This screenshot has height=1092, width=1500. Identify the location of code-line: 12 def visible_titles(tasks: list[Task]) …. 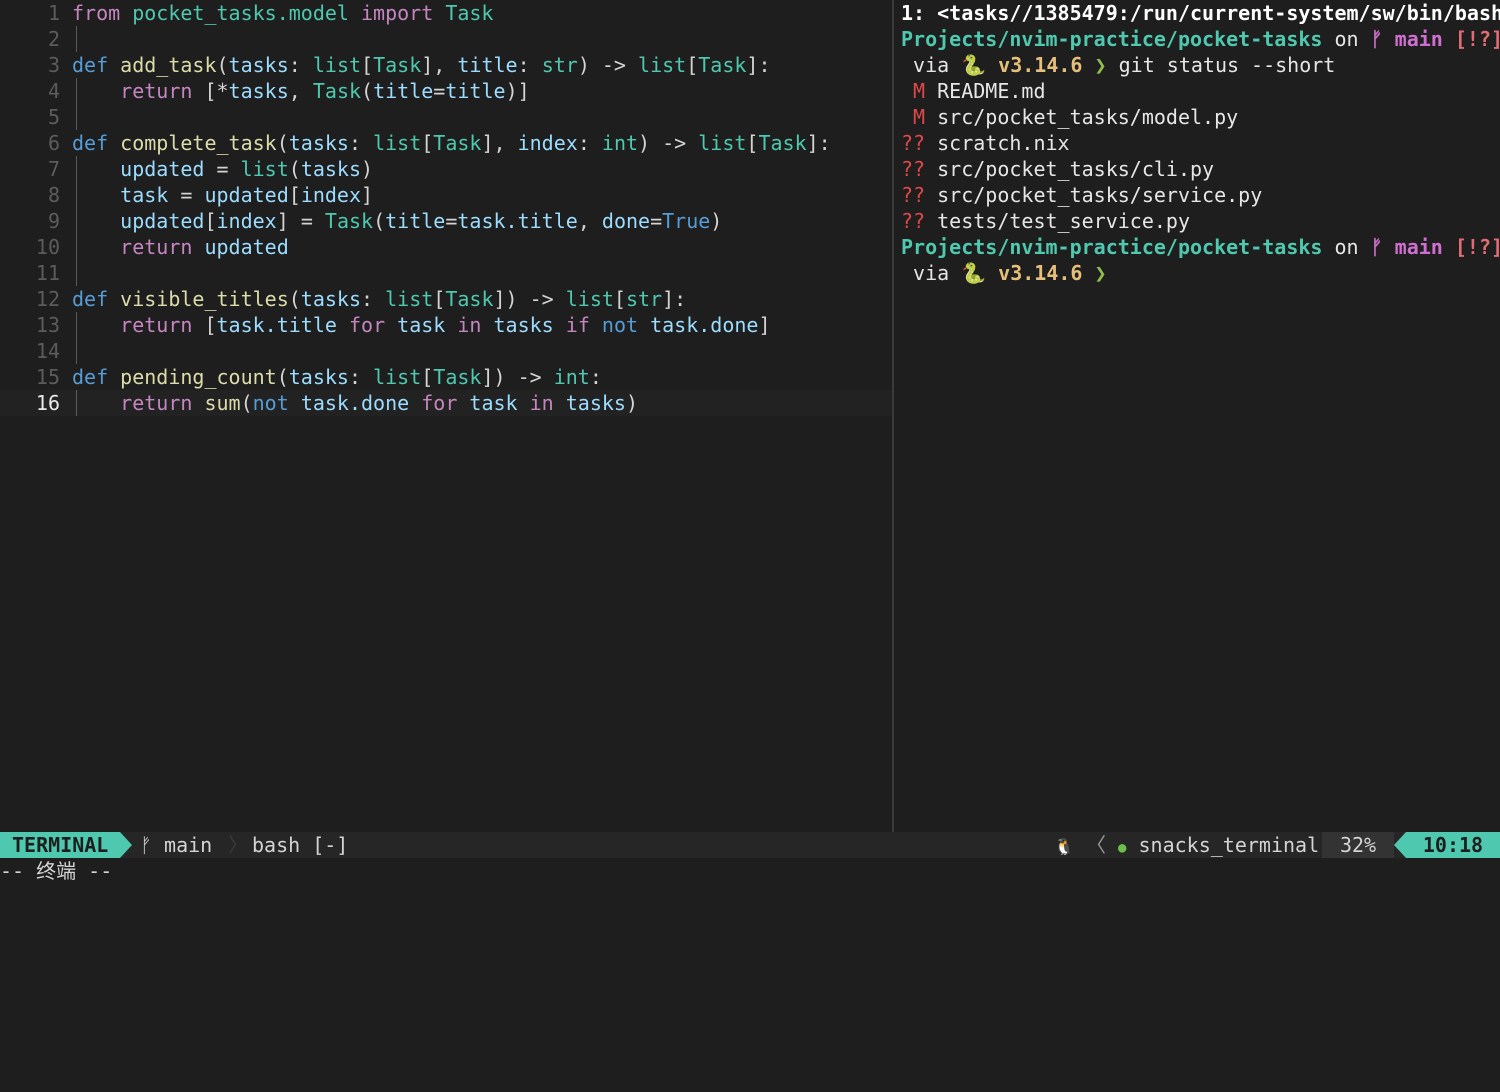
(446, 299).